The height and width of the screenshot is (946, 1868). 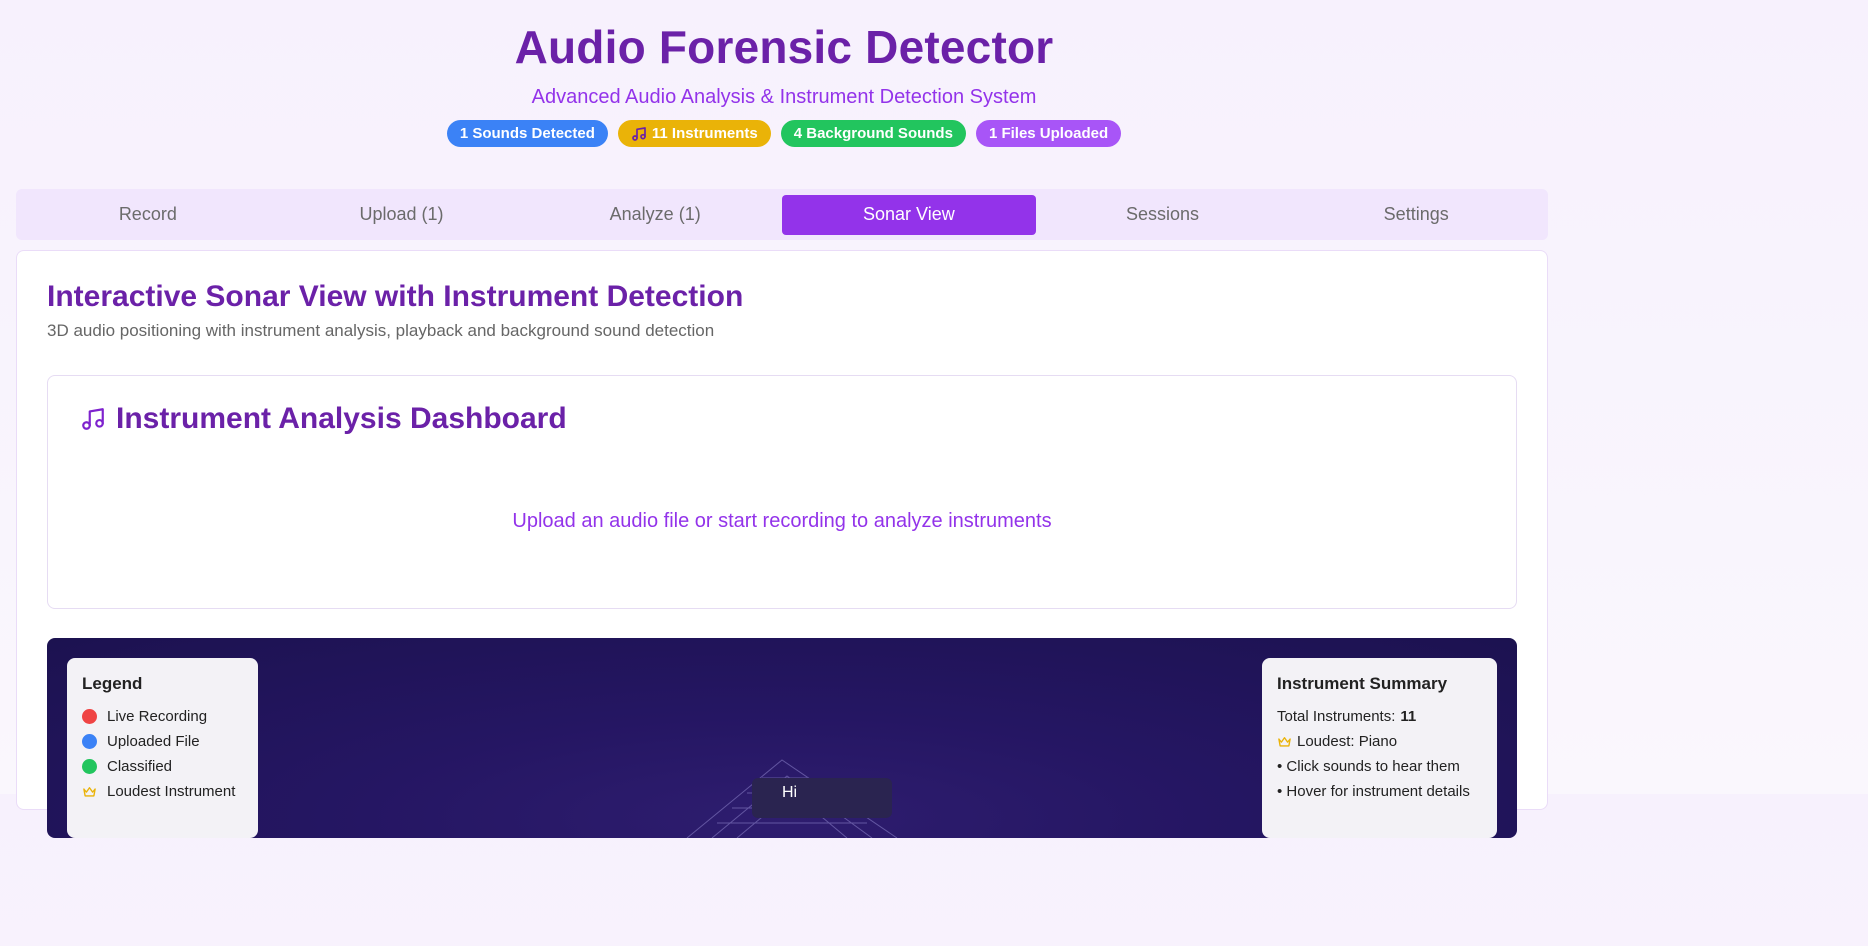 What do you see at coordinates (909, 214) in the screenshot?
I see `tab-sonar-view: Sonar View` at bounding box center [909, 214].